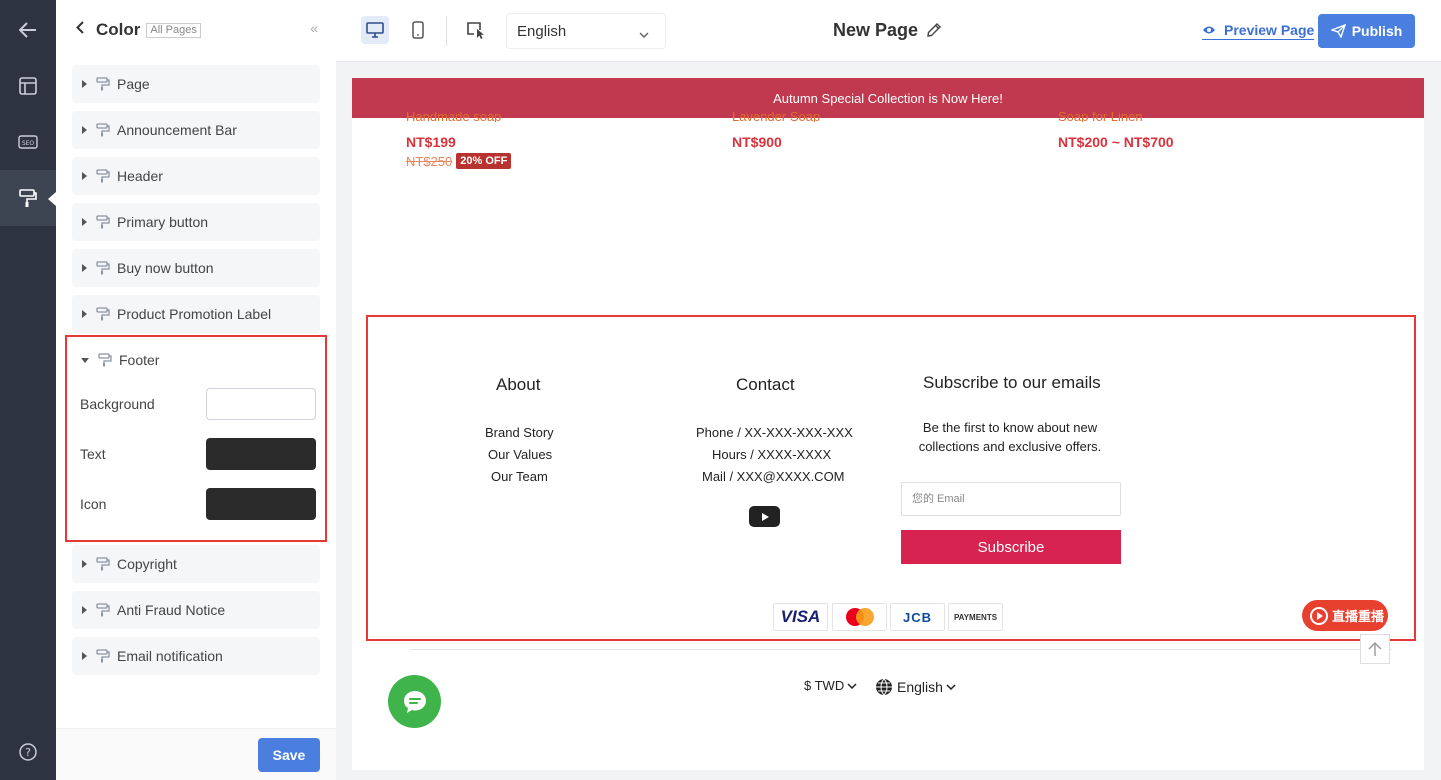 This screenshot has width=1441, height=780. Describe the element at coordinates (1011, 499) in the screenshot. I see `email-field` at that location.